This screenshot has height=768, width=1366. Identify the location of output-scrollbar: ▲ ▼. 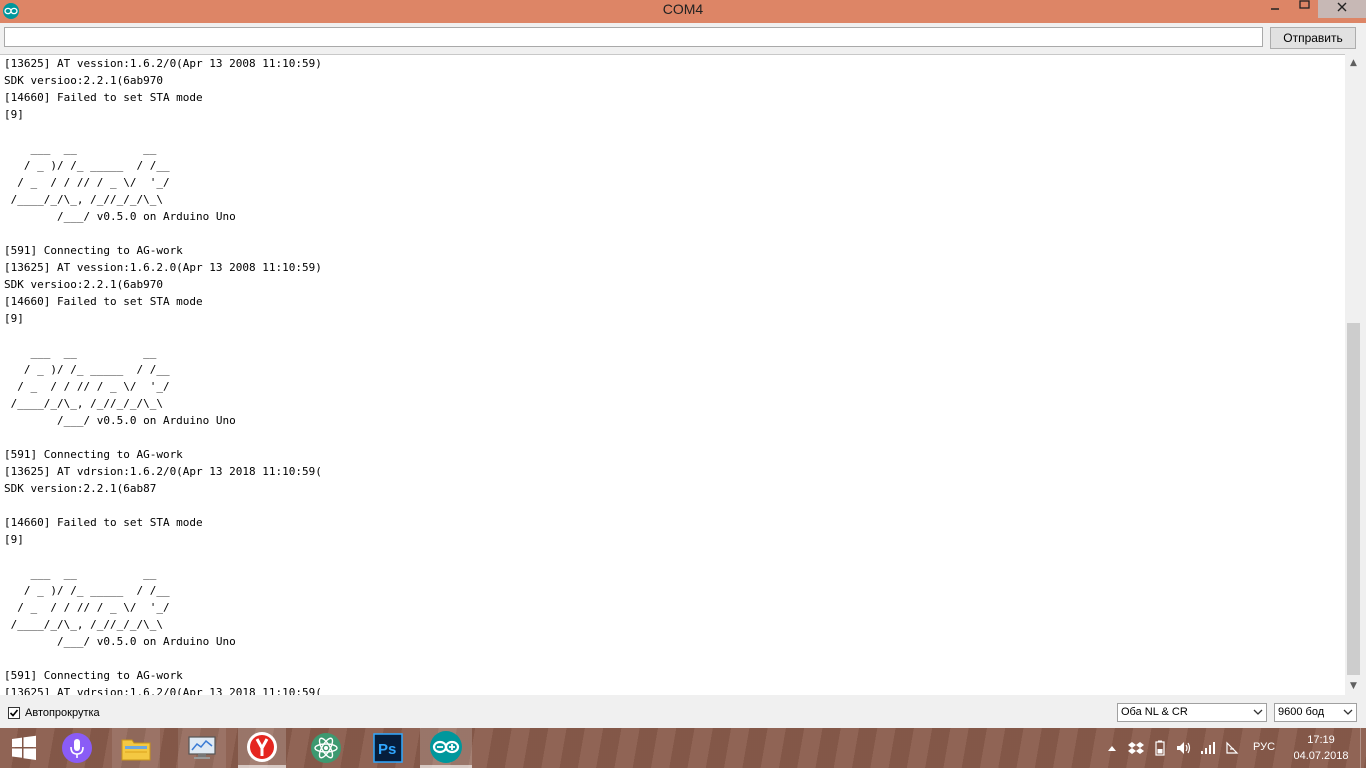
(1353, 375).